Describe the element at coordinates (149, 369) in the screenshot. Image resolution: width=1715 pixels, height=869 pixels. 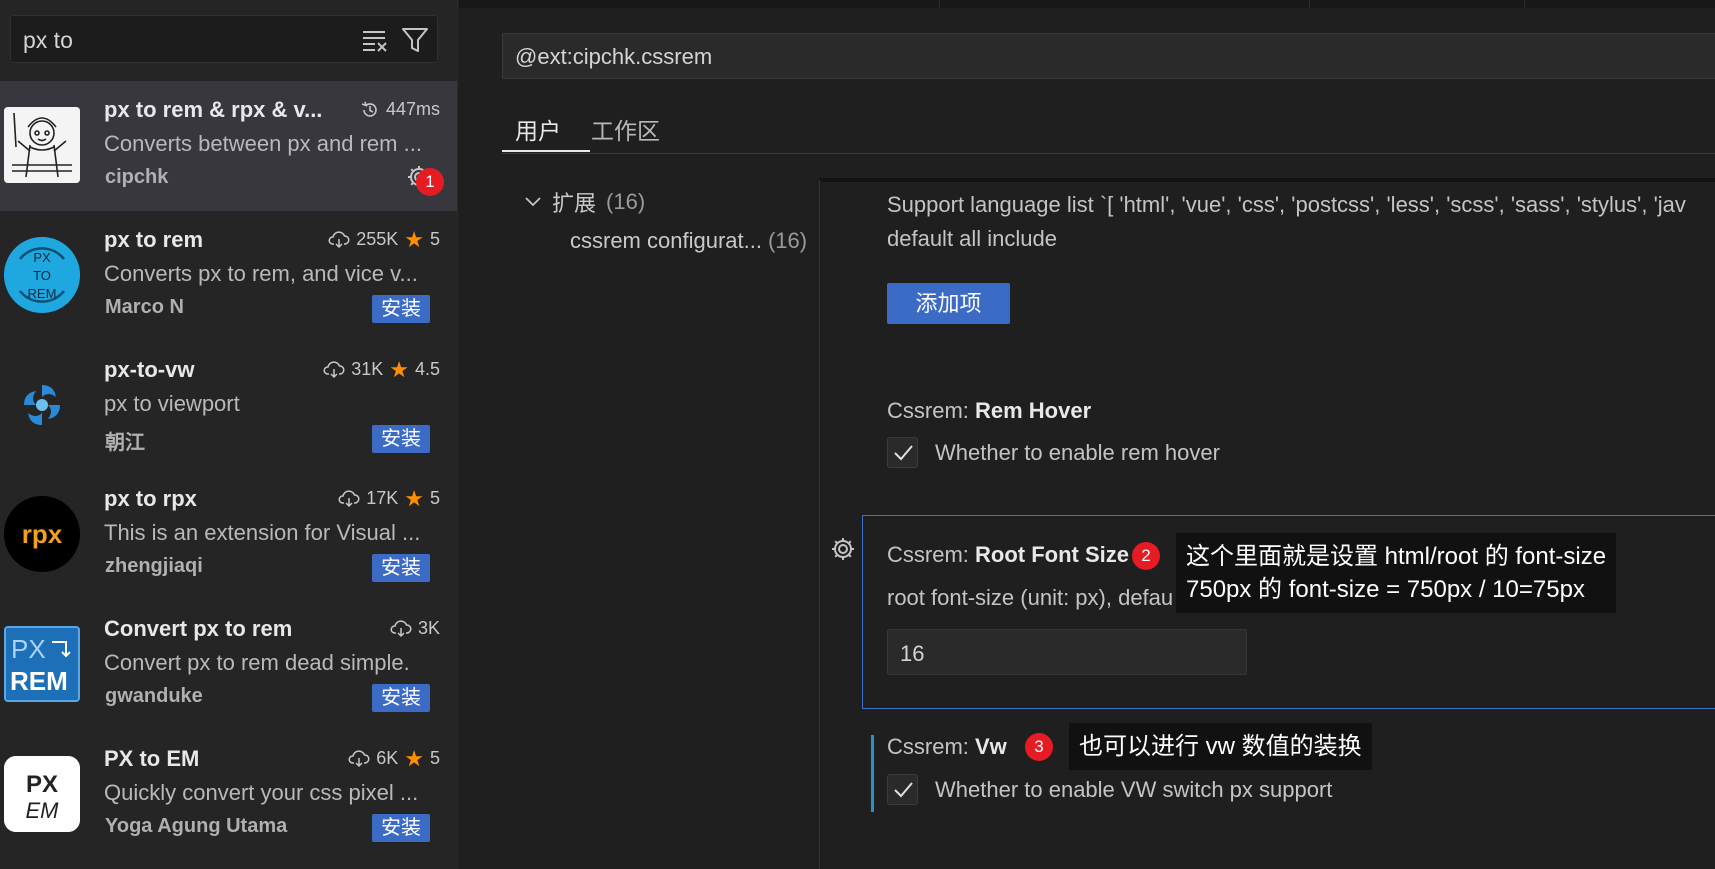
I see `extension-name: px-to-vw` at that location.